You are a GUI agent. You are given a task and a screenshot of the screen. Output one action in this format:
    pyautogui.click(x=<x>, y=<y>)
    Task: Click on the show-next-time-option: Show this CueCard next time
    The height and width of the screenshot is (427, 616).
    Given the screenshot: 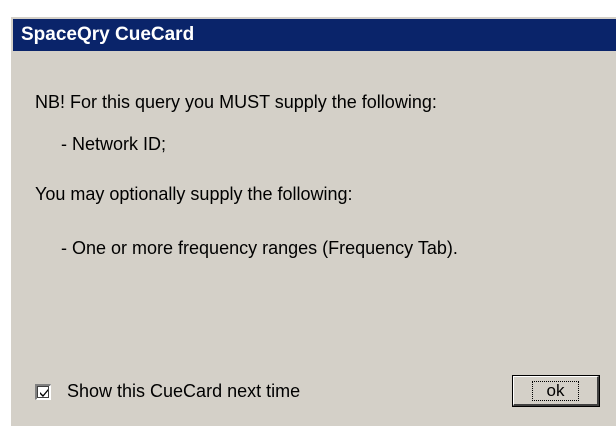 What is the action you would take?
    pyautogui.click(x=167, y=391)
    